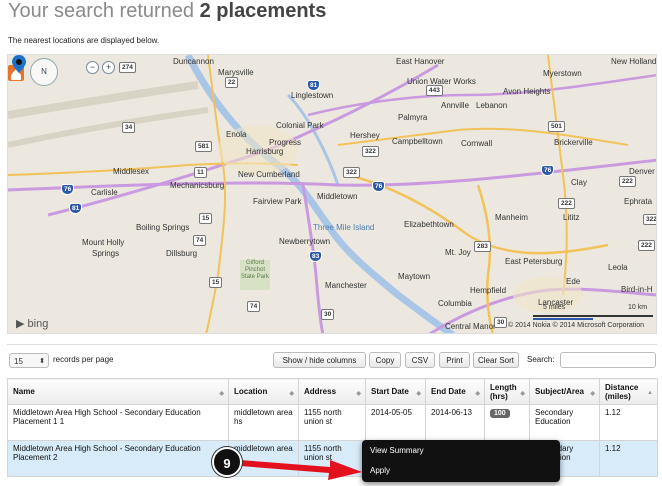 The height and width of the screenshot is (486, 662). Describe the element at coordinates (395, 391) in the screenshot. I see `column-header-start-date: Start Date ◆` at that location.